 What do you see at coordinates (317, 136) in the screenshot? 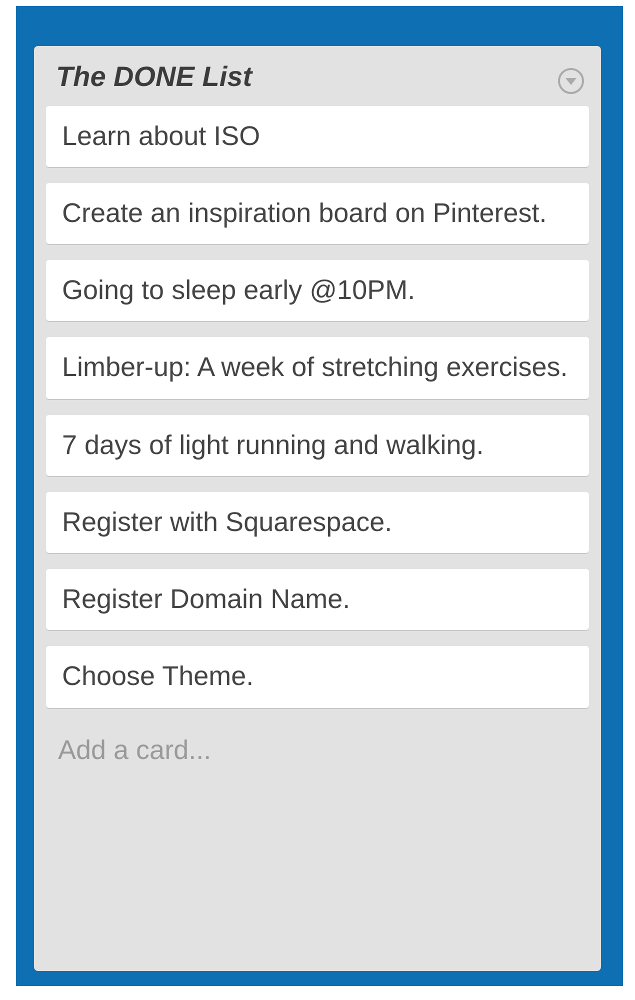
I see `list-card: Learn about ISO` at bounding box center [317, 136].